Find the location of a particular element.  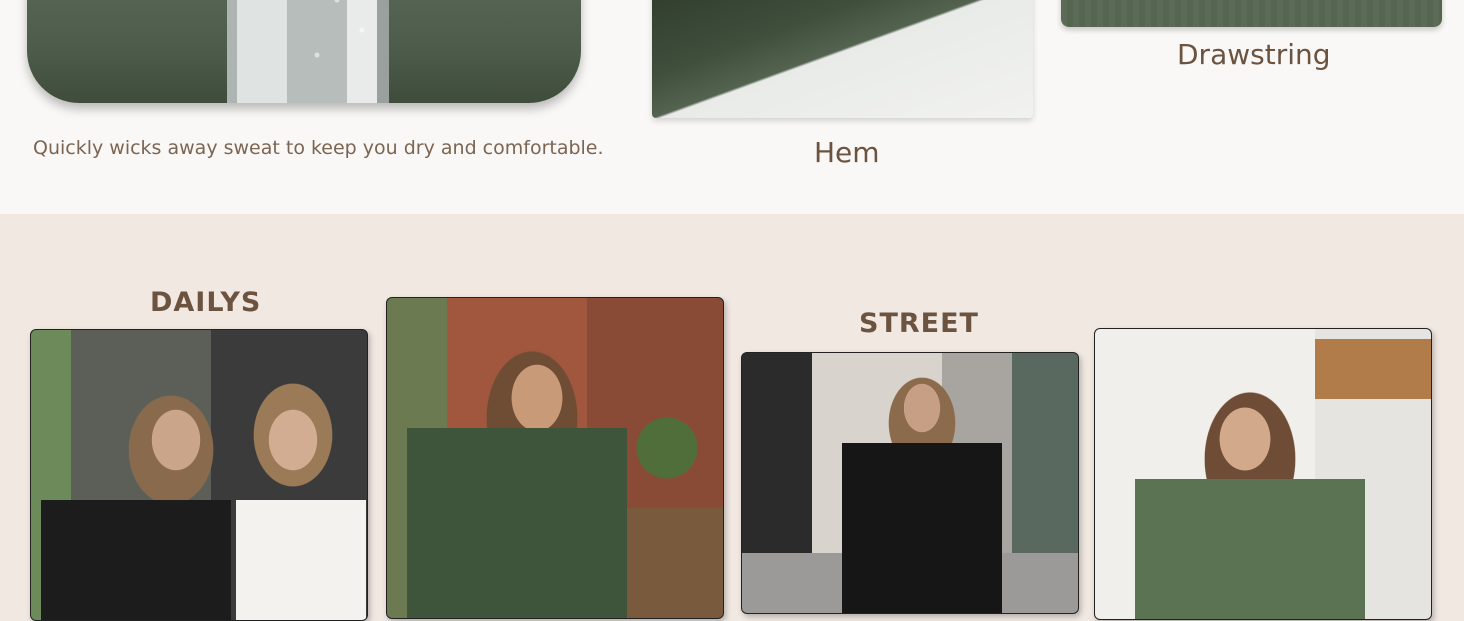

fabric-wicking-image is located at coordinates (304, 51).